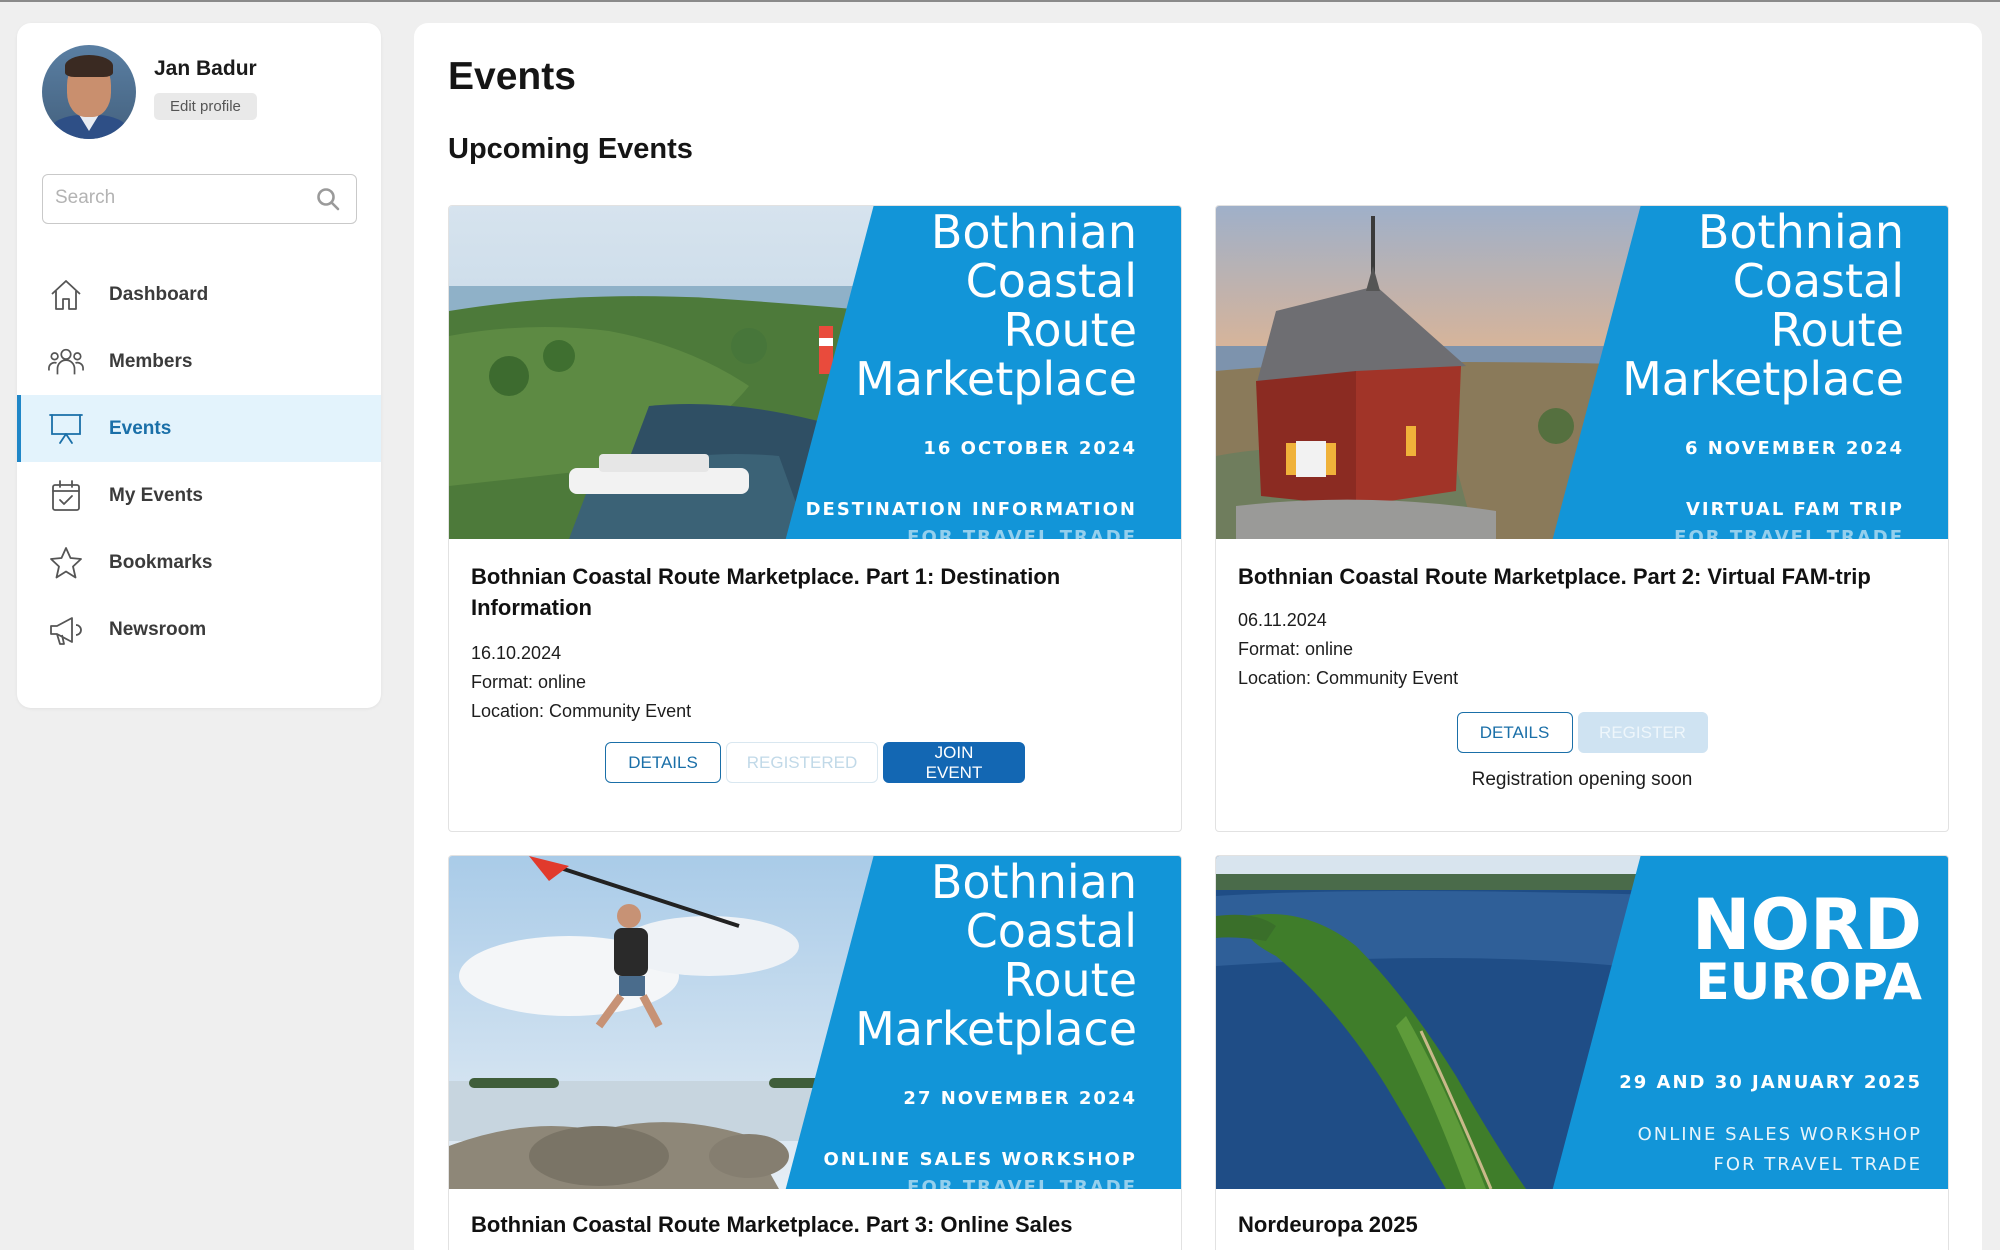  What do you see at coordinates (512, 76) in the screenshot?
I see `page-title: Events` at bounding box center [512, 76].